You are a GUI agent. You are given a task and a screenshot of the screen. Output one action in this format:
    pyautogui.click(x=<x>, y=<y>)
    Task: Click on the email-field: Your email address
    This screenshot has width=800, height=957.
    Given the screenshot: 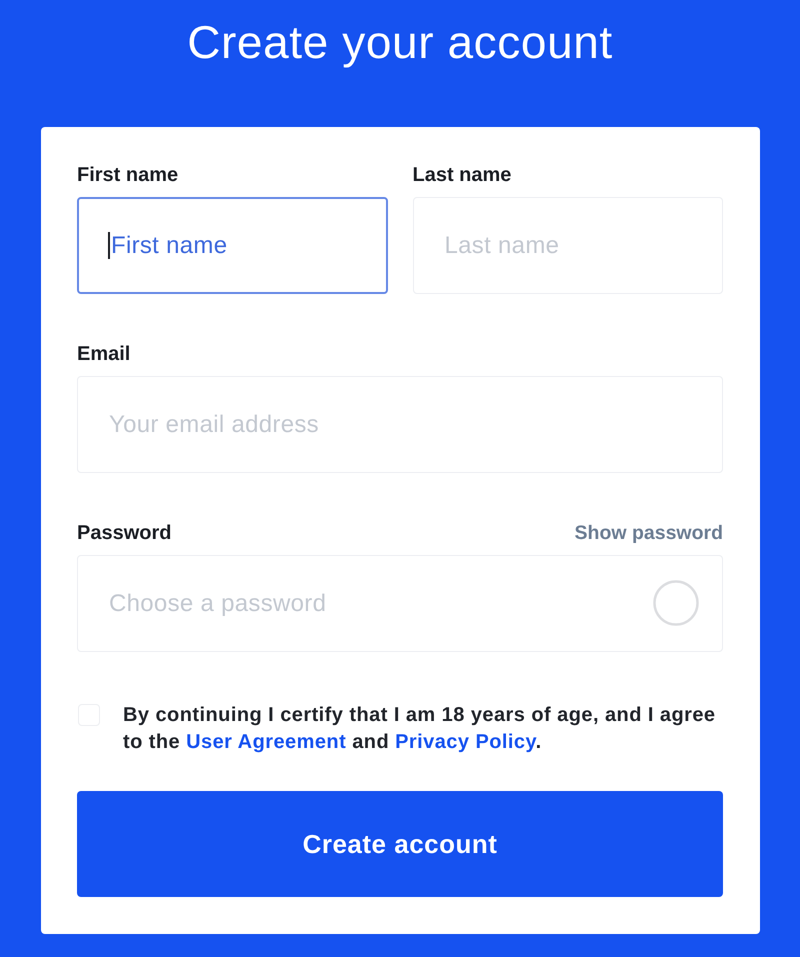 What is the action you would take?
    pyautogui.click(x=400, y=424)
    